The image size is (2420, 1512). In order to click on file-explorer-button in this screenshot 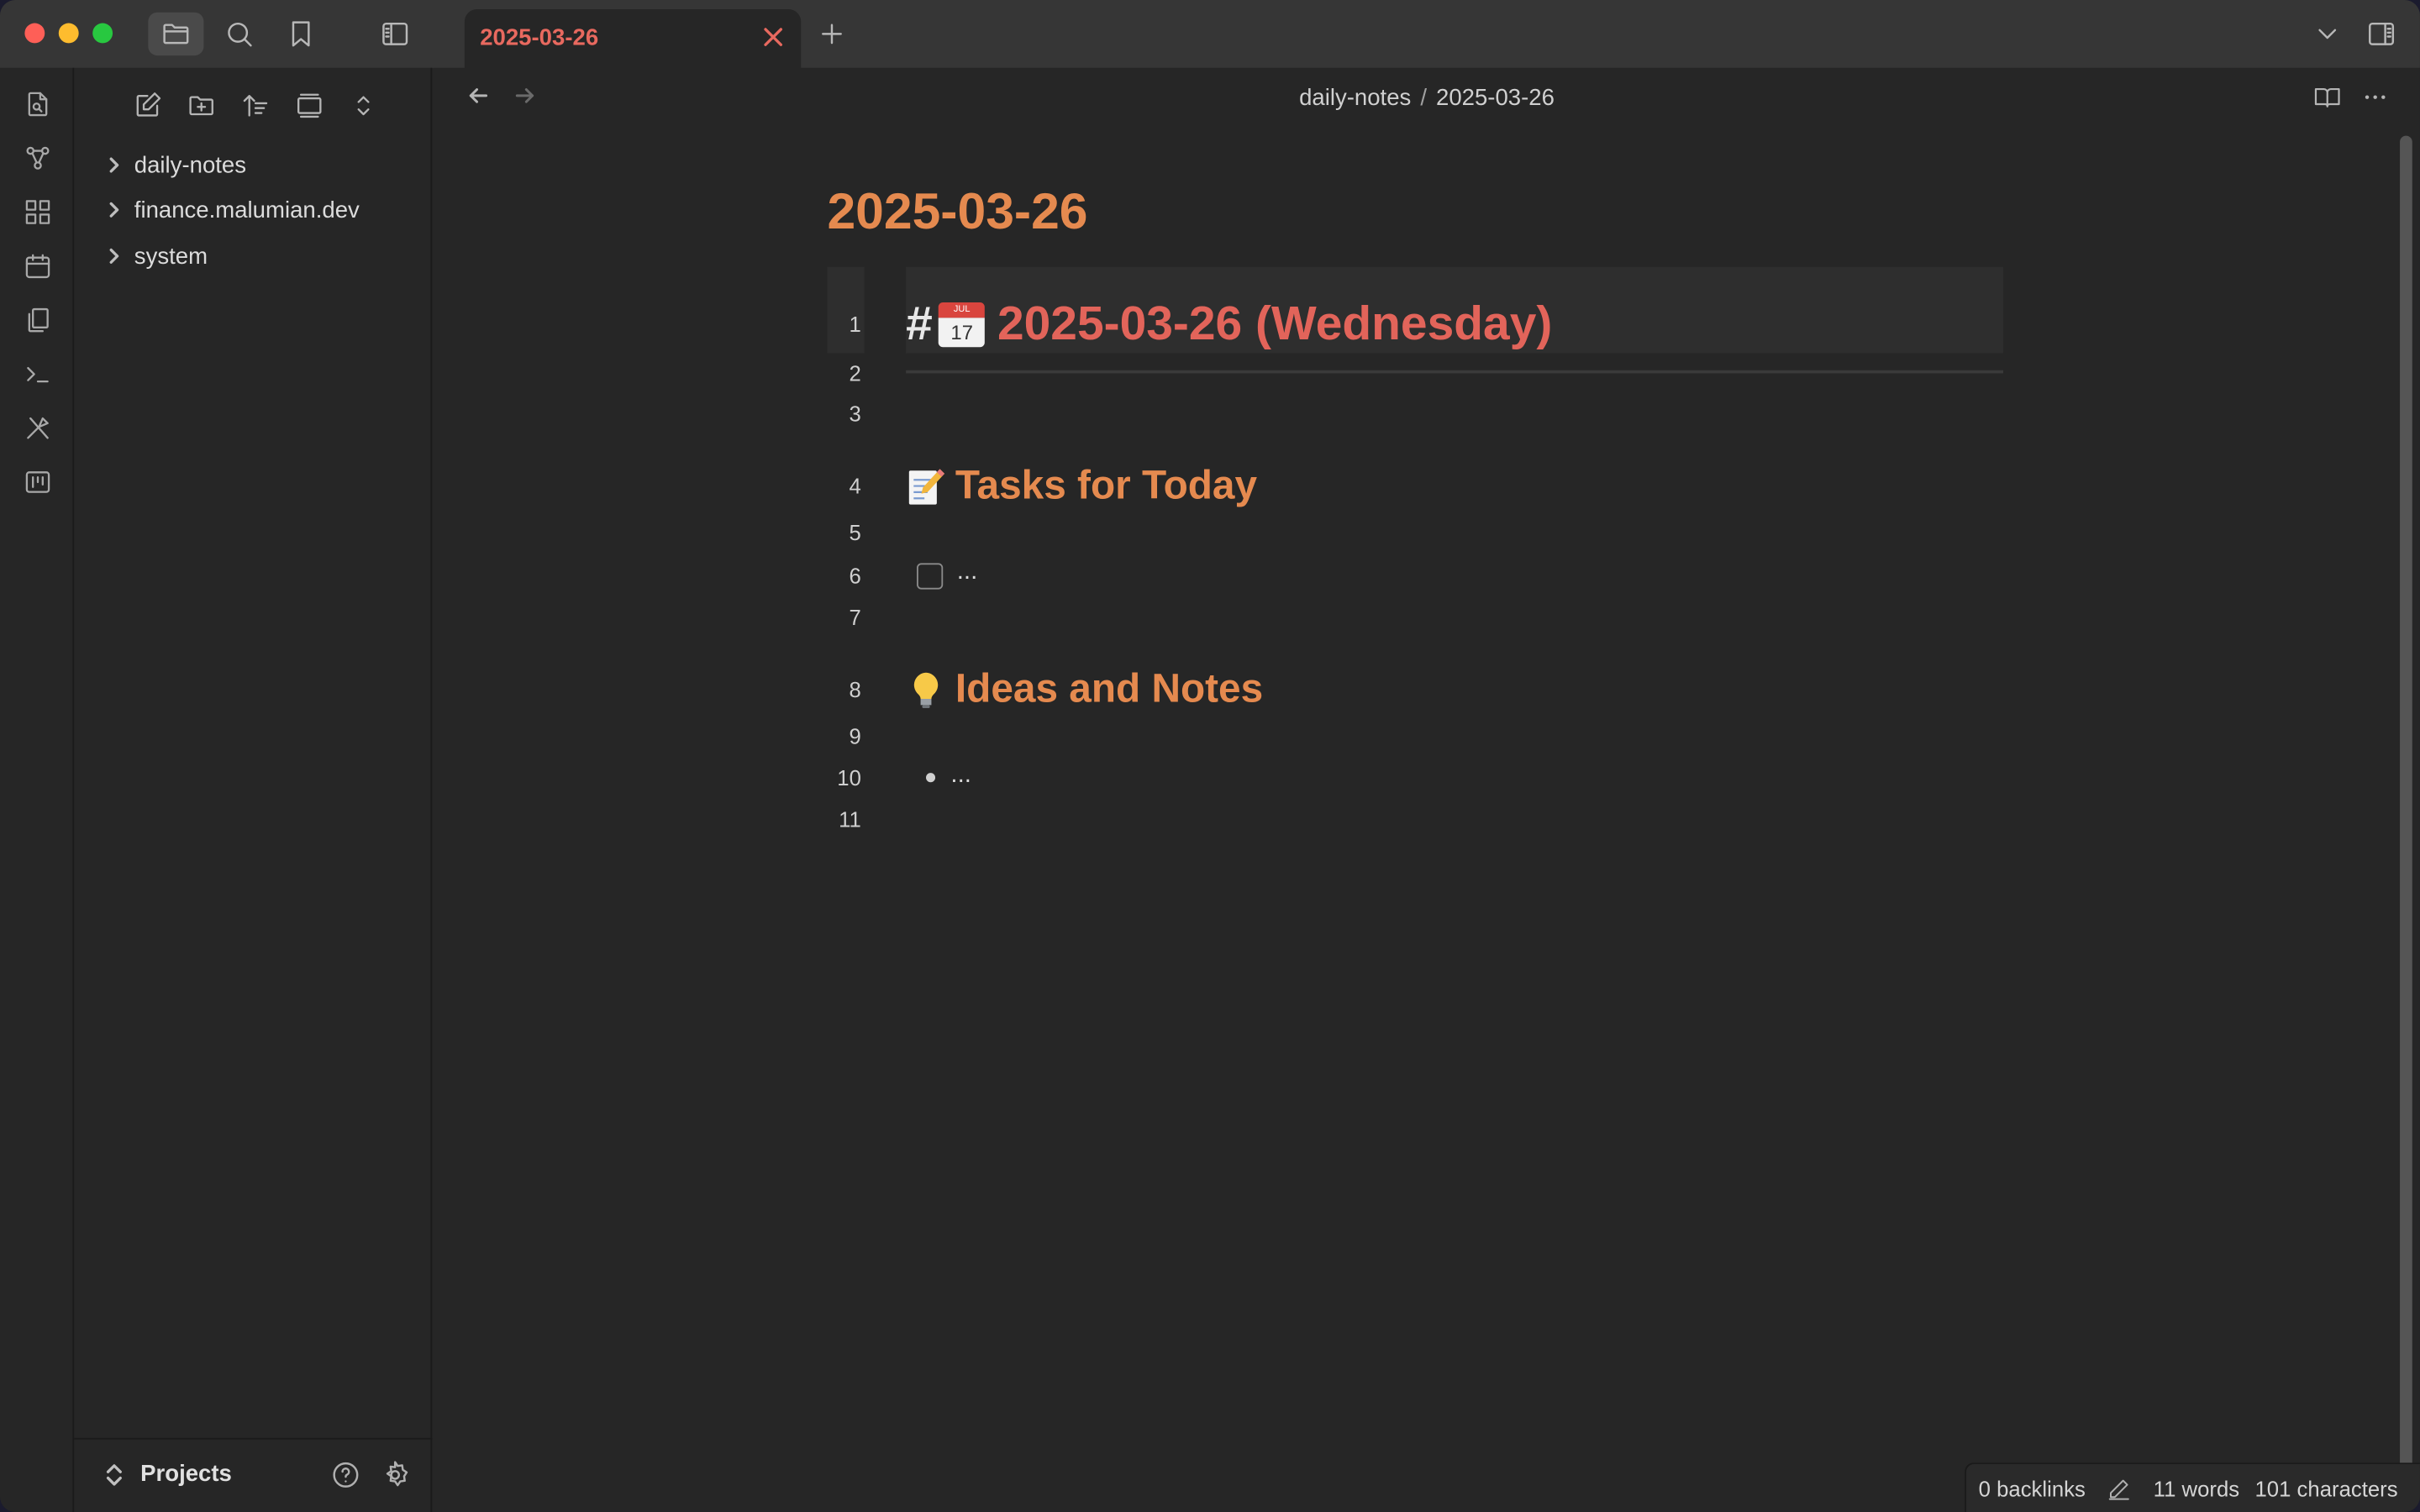, I will do `click(176, 34)`.